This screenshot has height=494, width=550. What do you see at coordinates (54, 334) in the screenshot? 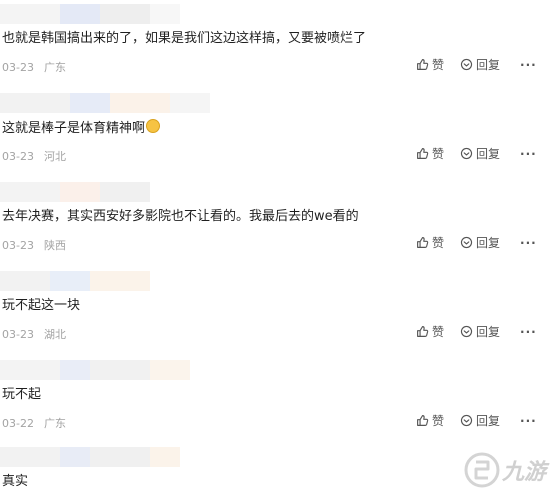
I see `comment-location: 湖北` at bounding box center [54, 334].